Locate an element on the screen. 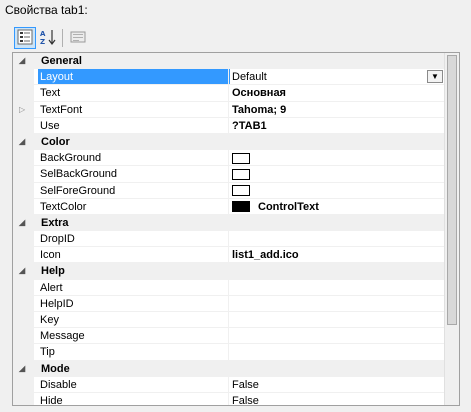 The height and width of the screenshot is (412, 471). chevron-down-icon: ▼ is located at coordinates (435, 77).